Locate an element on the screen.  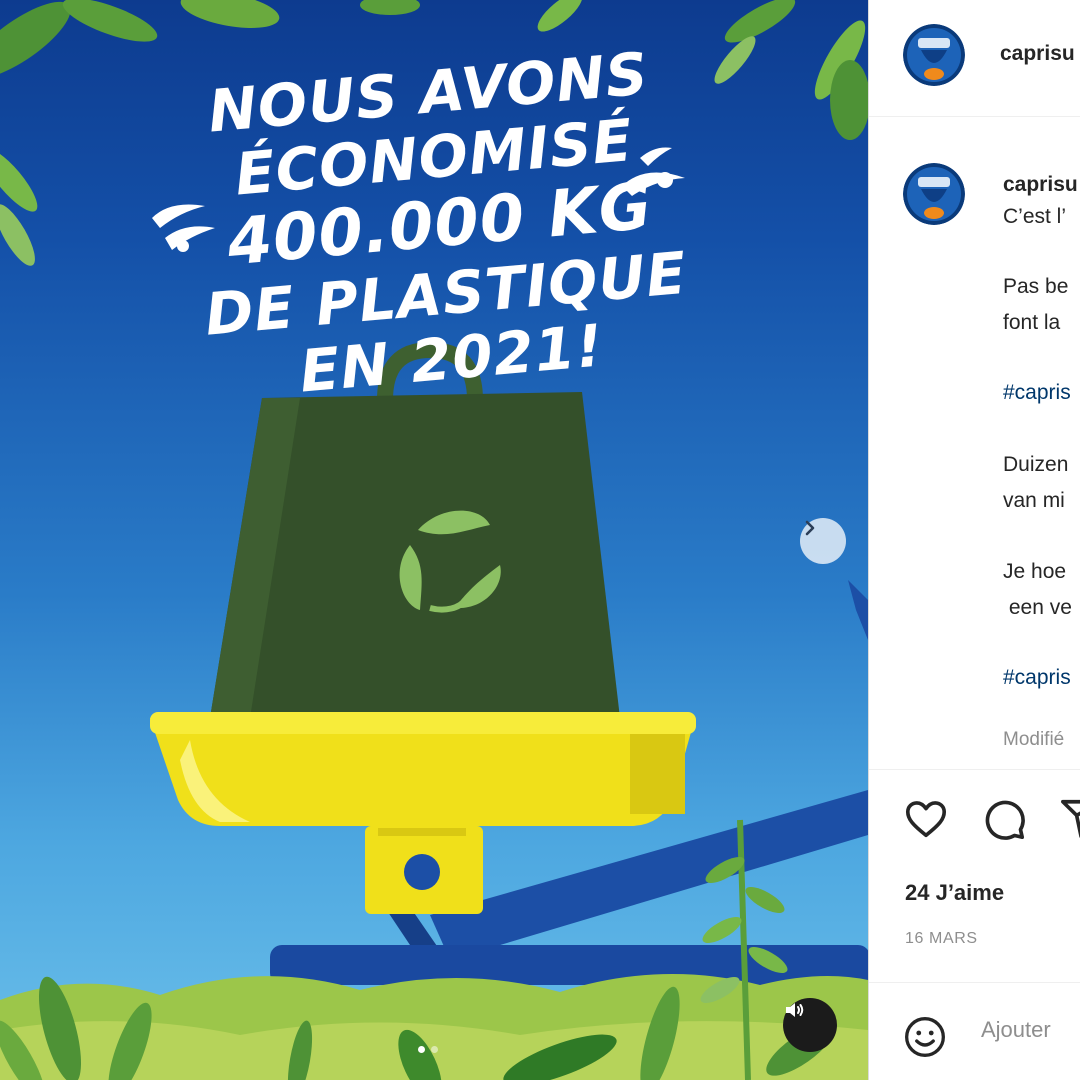
post-date: 16 MARS is located at coordinates (941, 938).